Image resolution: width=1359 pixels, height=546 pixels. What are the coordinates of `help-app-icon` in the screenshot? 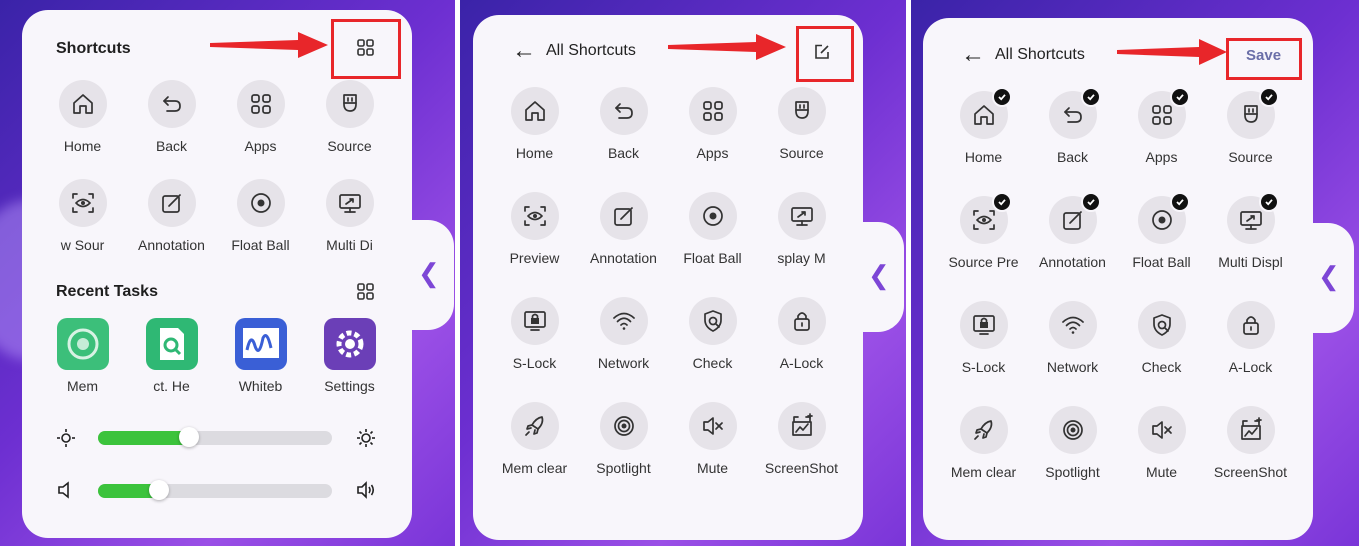 It's located at (171, 344).